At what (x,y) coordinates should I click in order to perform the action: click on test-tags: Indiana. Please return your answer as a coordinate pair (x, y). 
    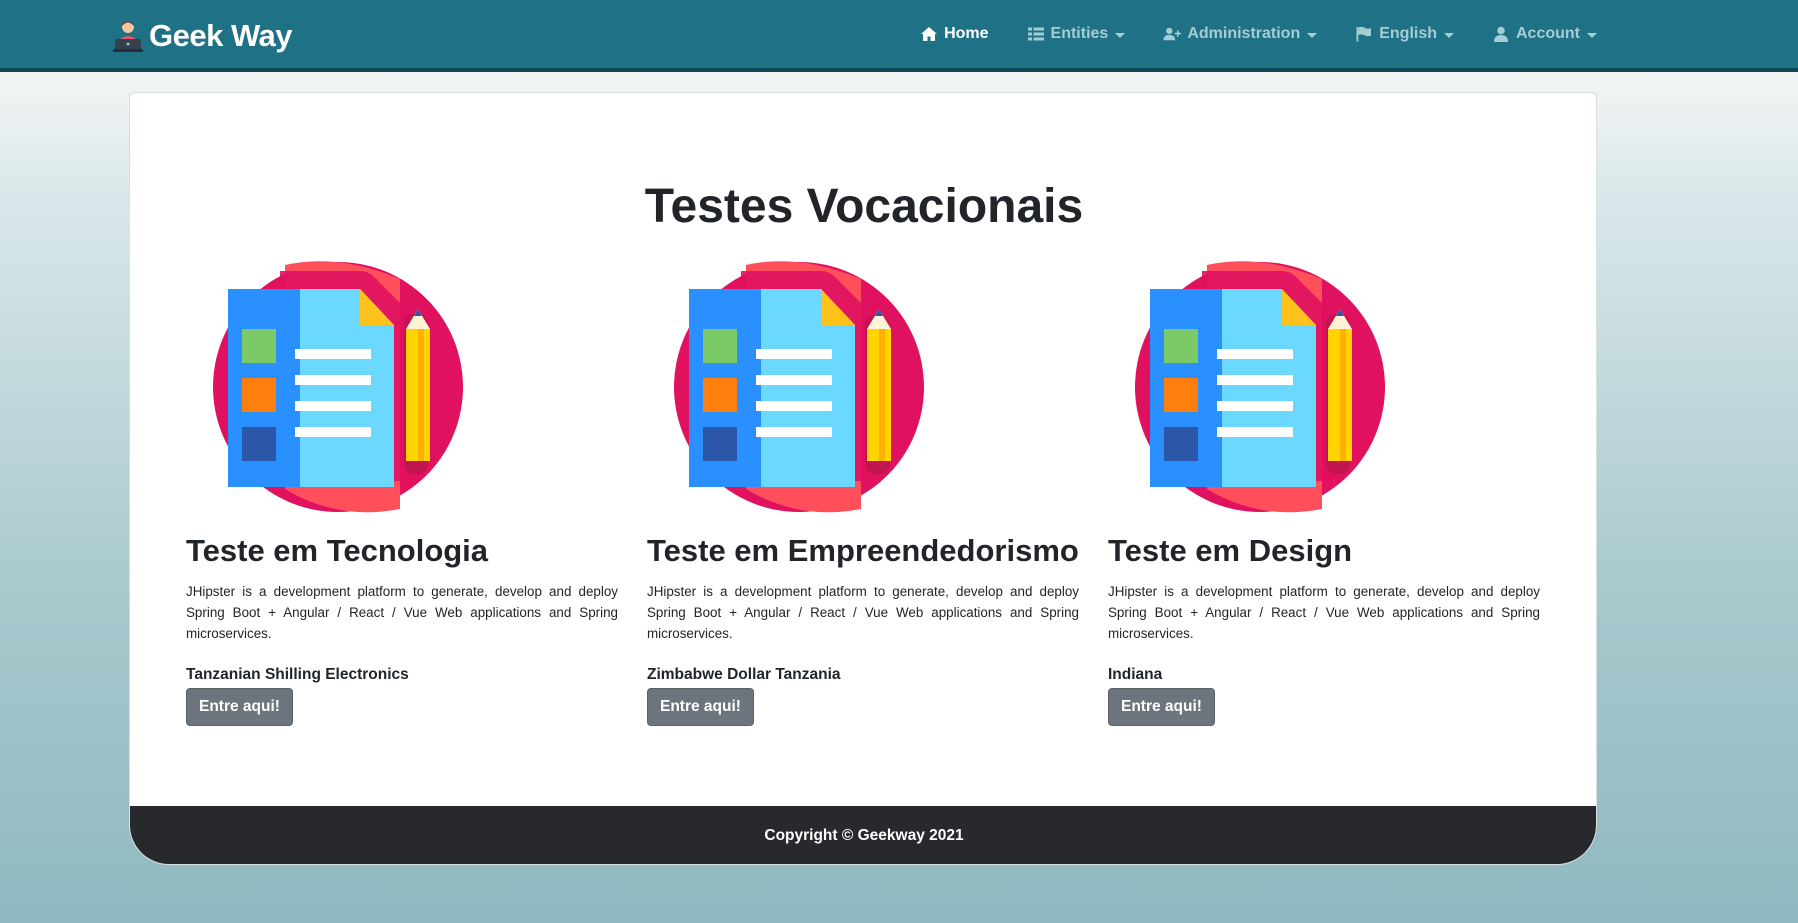
    Looking at the image, I should click on (1135, 674).